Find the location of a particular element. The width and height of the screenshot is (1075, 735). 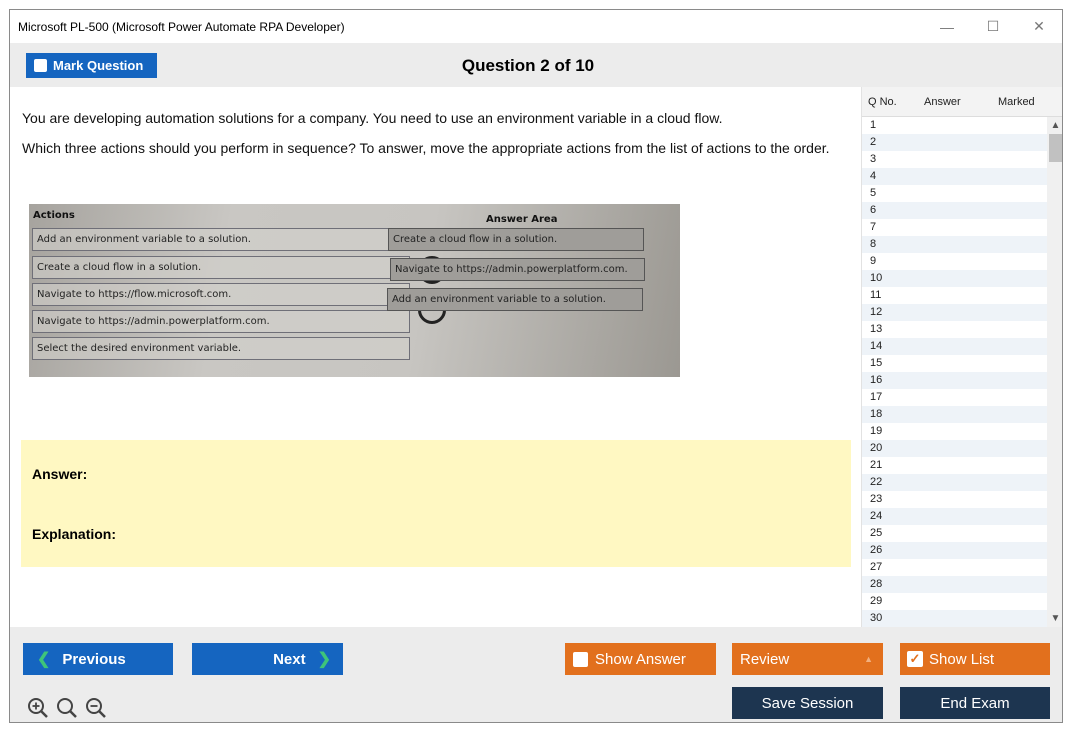

question-list-row: 4 is located at coordinates (962, 176).